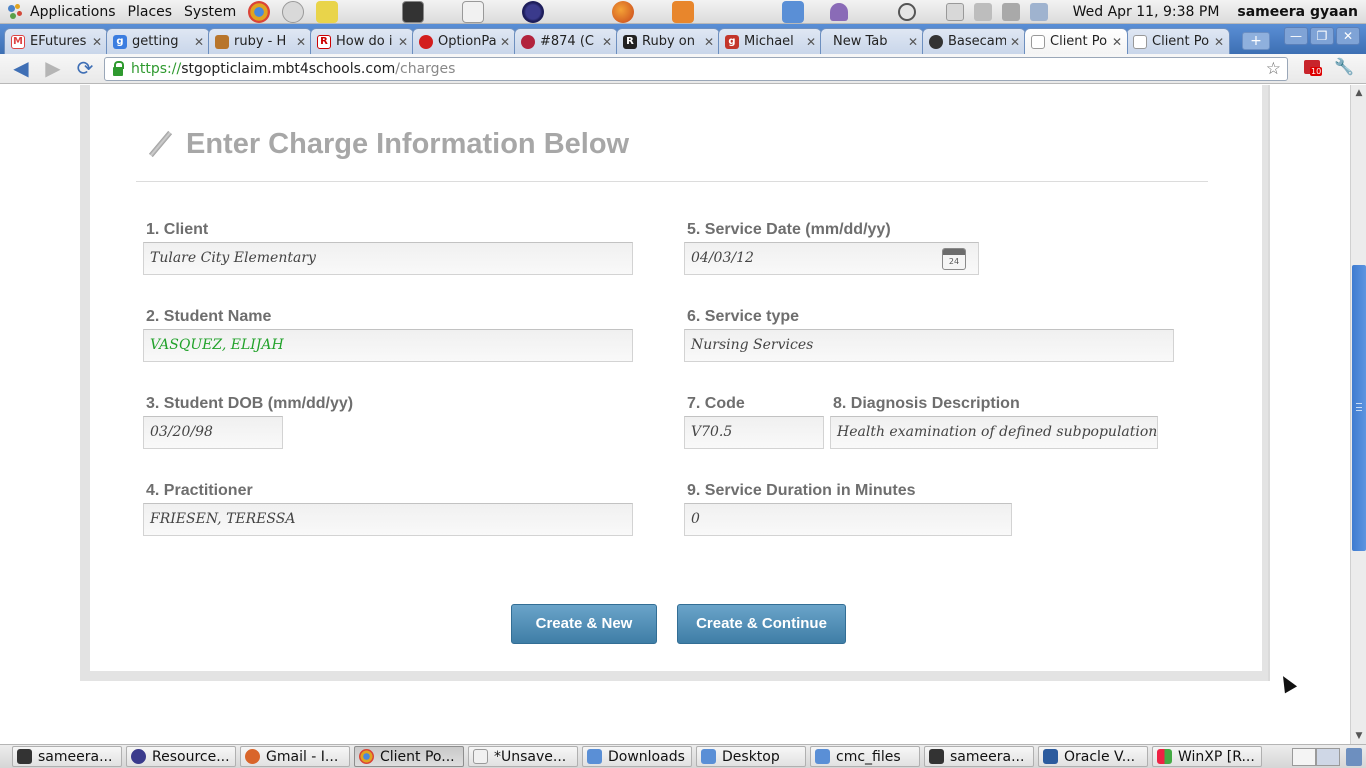 This screenshot has width=1366, height=768. What do you see at coordinates (533, 11) in the screenshot?
I see `eclipse-icon` at bounding box center [533, 11].